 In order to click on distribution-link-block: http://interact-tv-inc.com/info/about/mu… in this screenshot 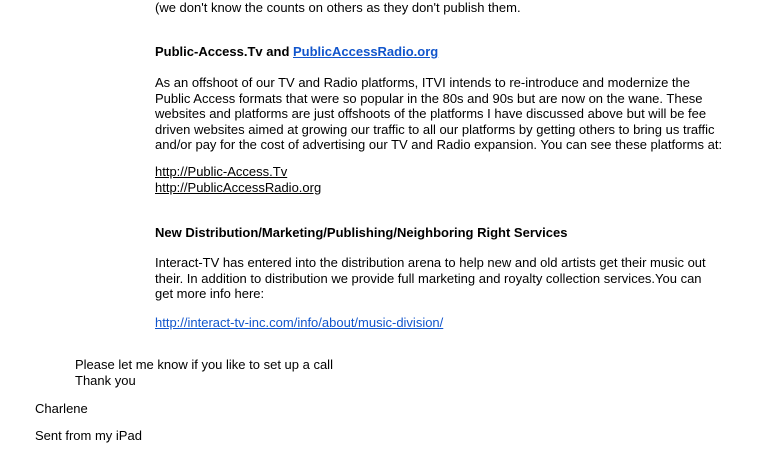, I will do `click(299, 323)`.